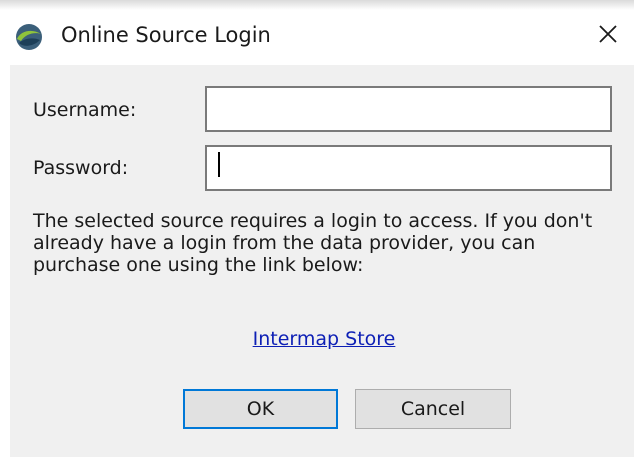 This screenshot has height=457, width=634. I want to click on password-field, so click(408, 168).